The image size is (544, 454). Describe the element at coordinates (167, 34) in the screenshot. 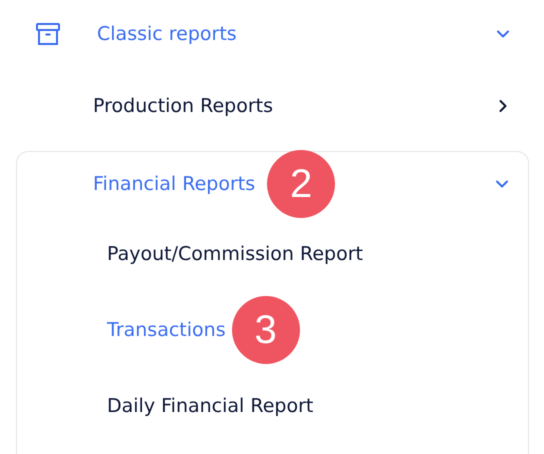

I see `section-title: Classic reports` at that location.